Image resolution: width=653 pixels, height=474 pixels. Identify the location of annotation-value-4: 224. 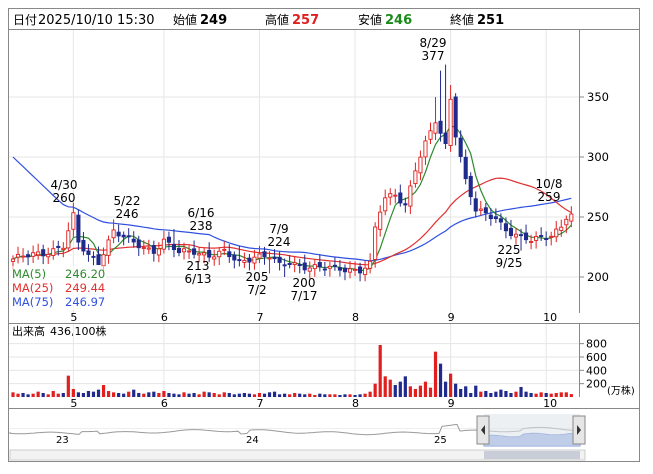
(279, 242).